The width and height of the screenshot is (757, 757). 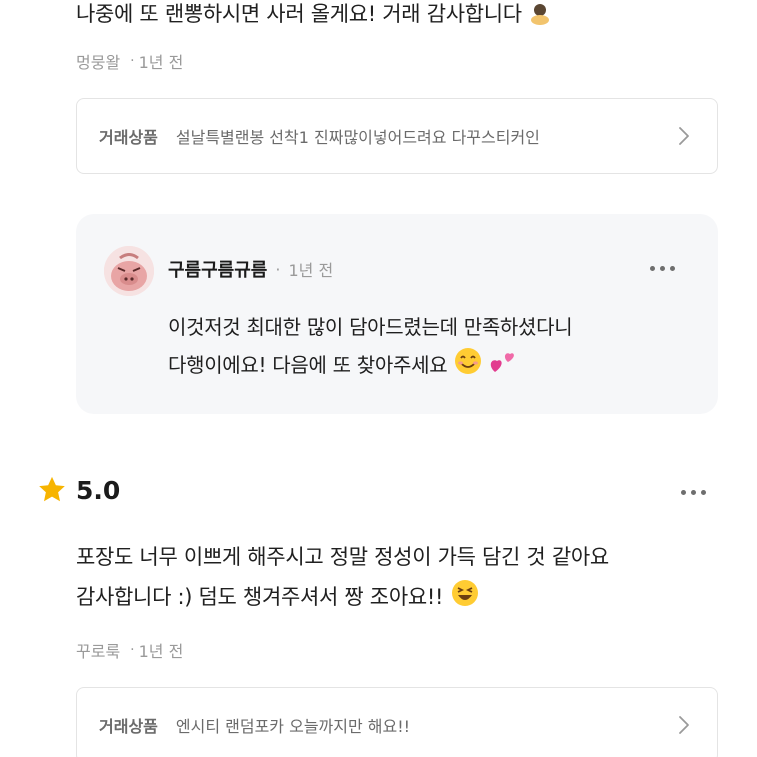 What do you see at coordinates (98, 62) in the screenshot?
I see `review-author: 멍뭉왈` at bounding box center [98, 62].